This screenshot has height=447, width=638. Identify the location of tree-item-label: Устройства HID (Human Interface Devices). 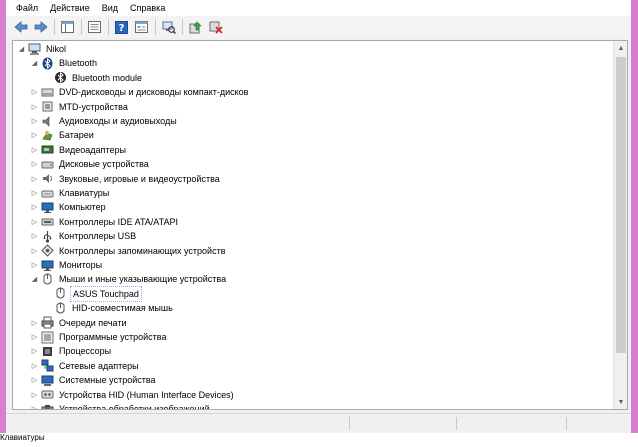
(146, 394).